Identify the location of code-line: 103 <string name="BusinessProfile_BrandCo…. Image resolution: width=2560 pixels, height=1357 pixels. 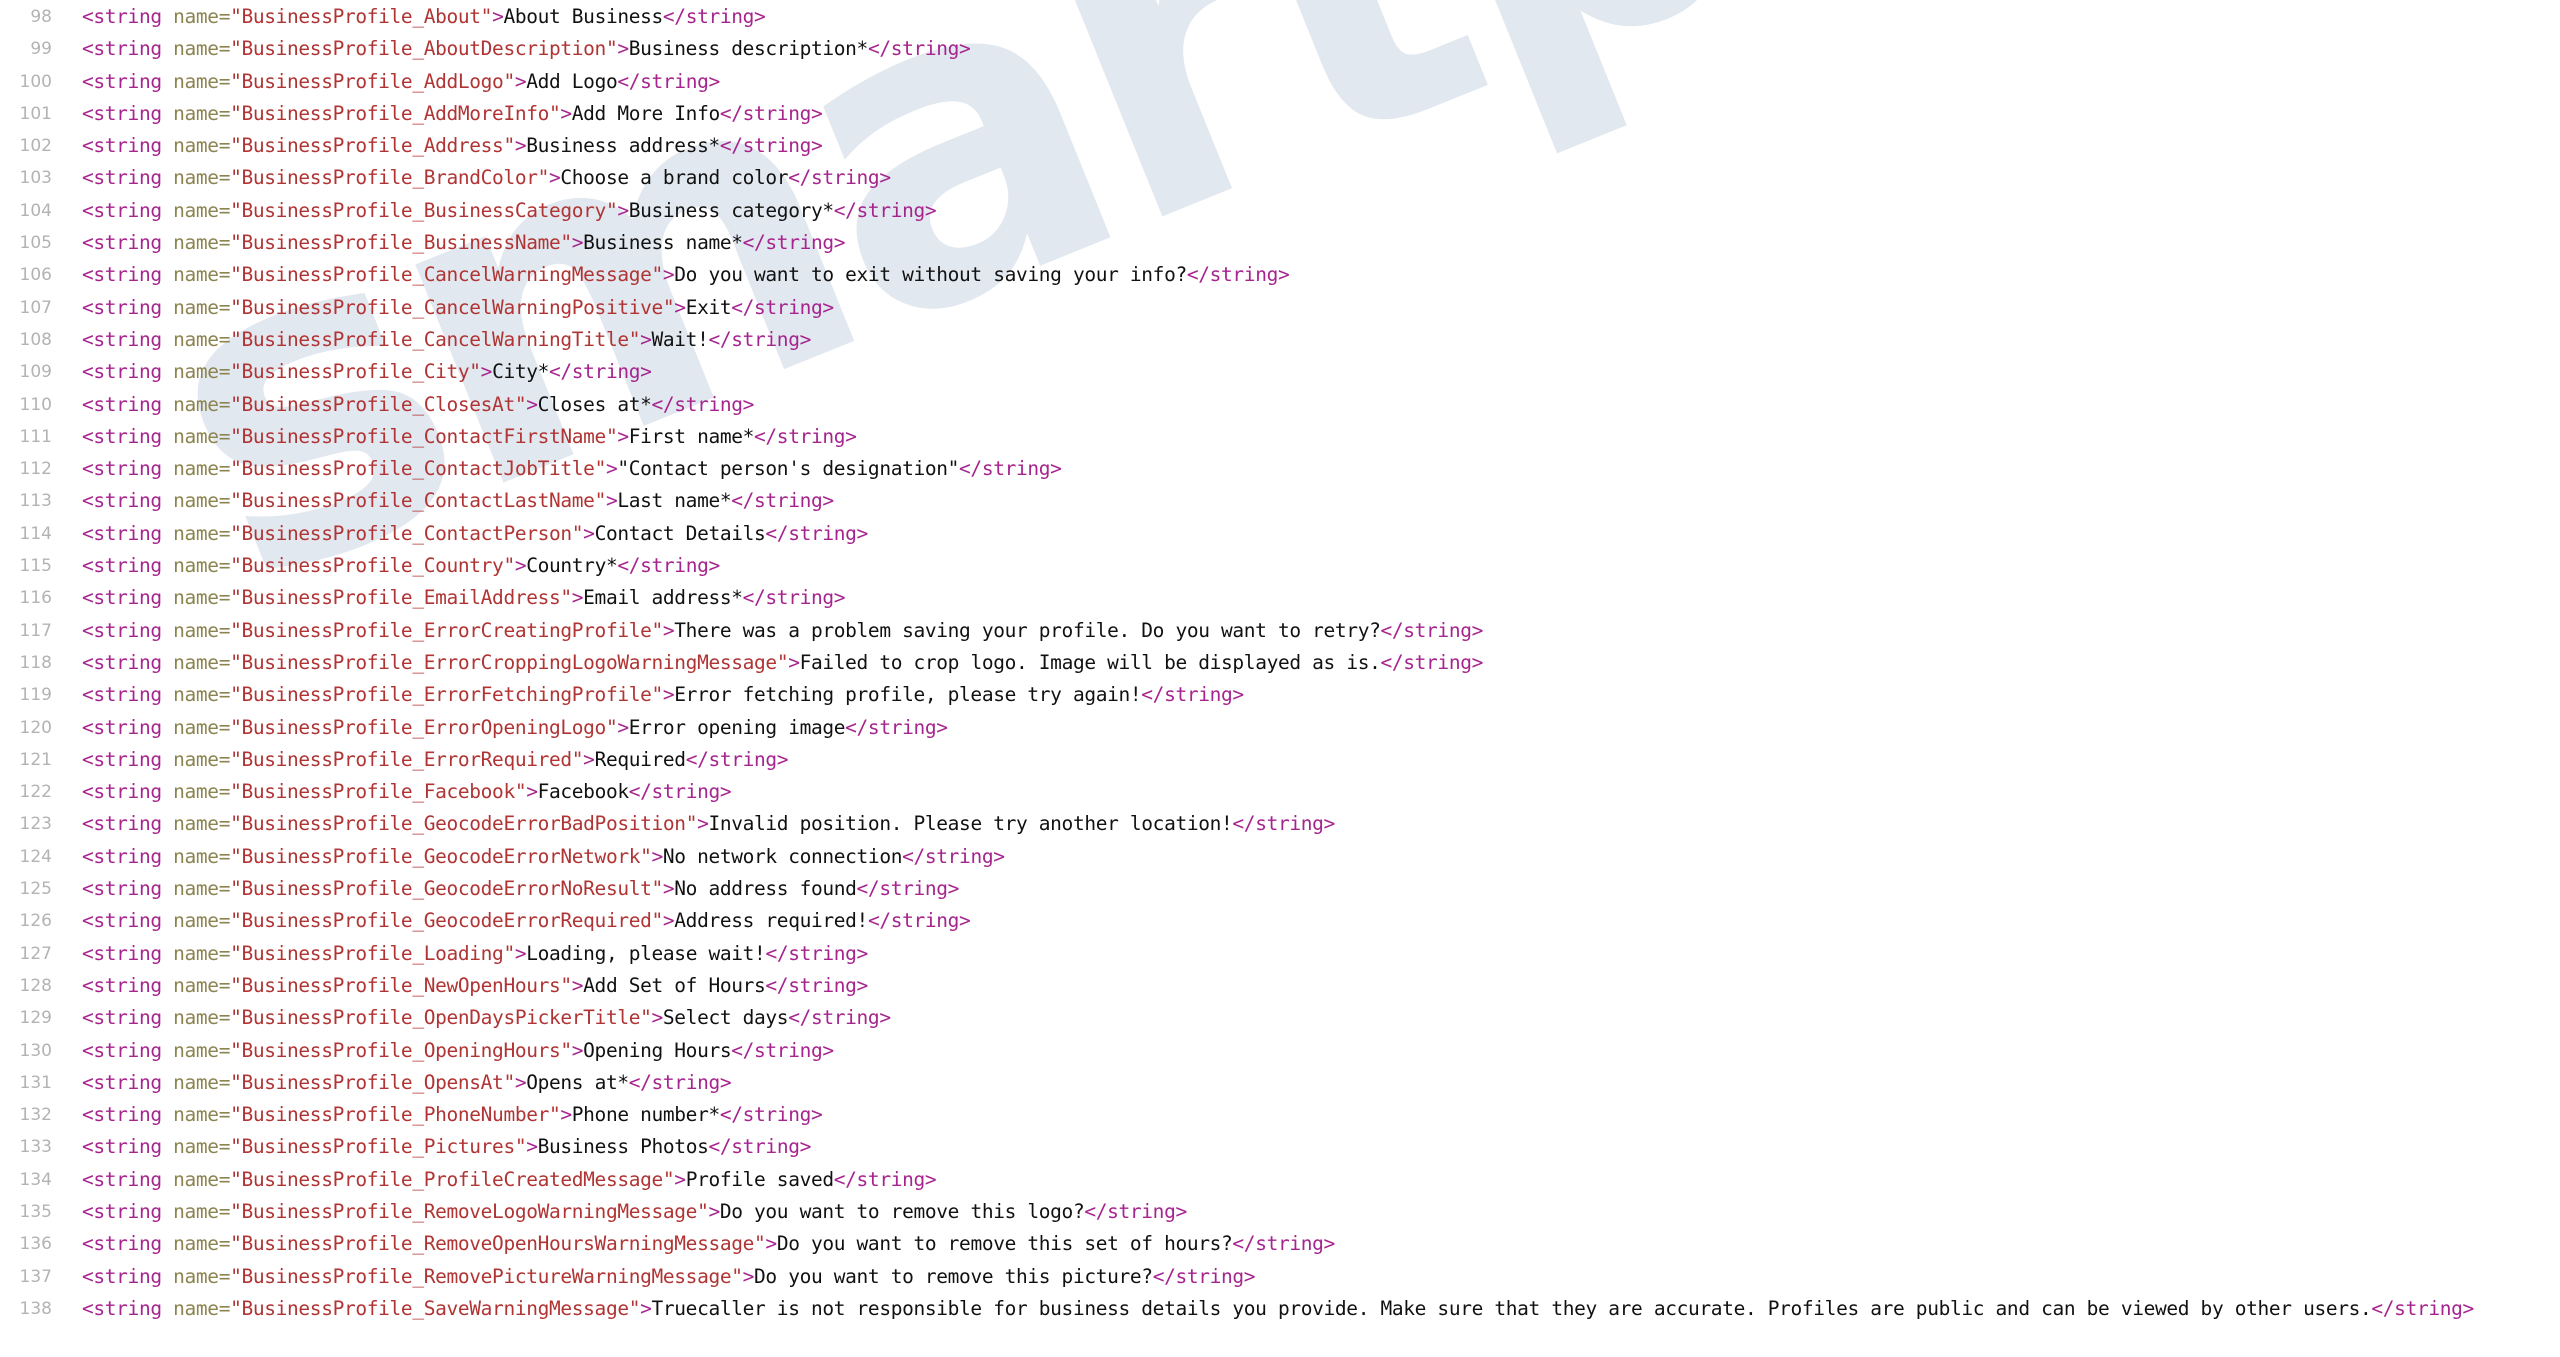
(1280, 178).